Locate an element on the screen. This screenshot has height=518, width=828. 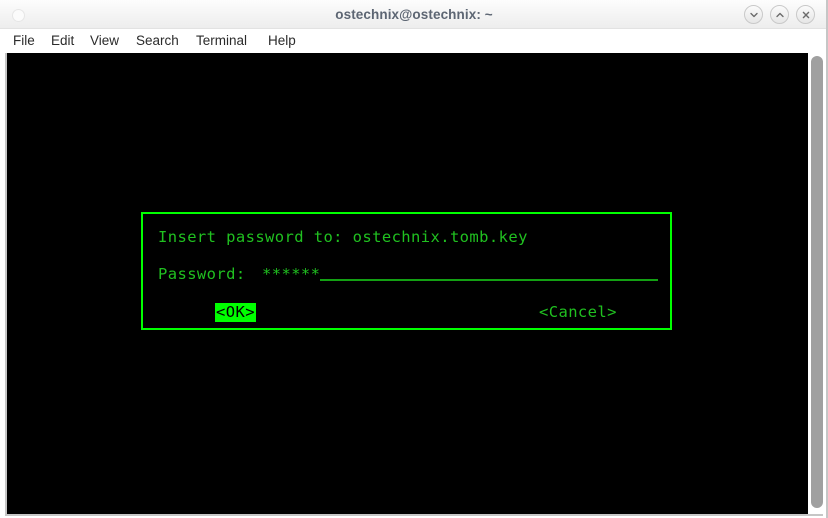
chevron-up-icon is located at coordinates (779, 14).